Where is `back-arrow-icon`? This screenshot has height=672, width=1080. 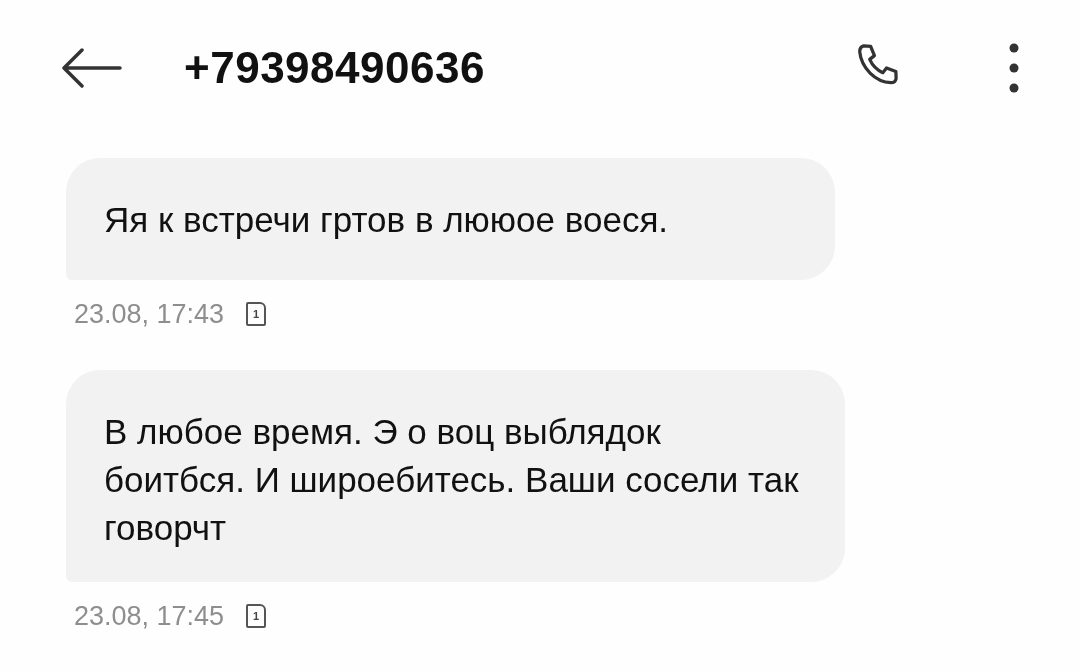 back-arrow-icon is located at coordinates (91, 67).